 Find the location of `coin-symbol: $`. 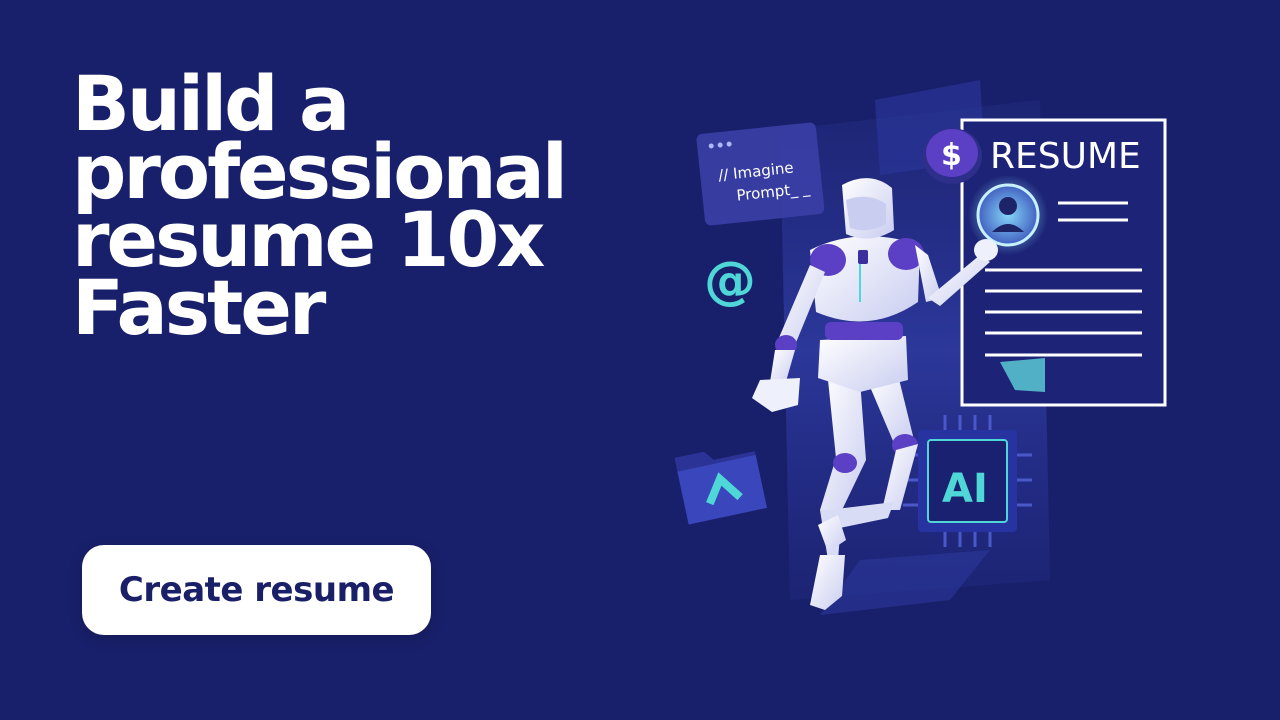

coin-symbol: $ is located at coordinates (951, 155).